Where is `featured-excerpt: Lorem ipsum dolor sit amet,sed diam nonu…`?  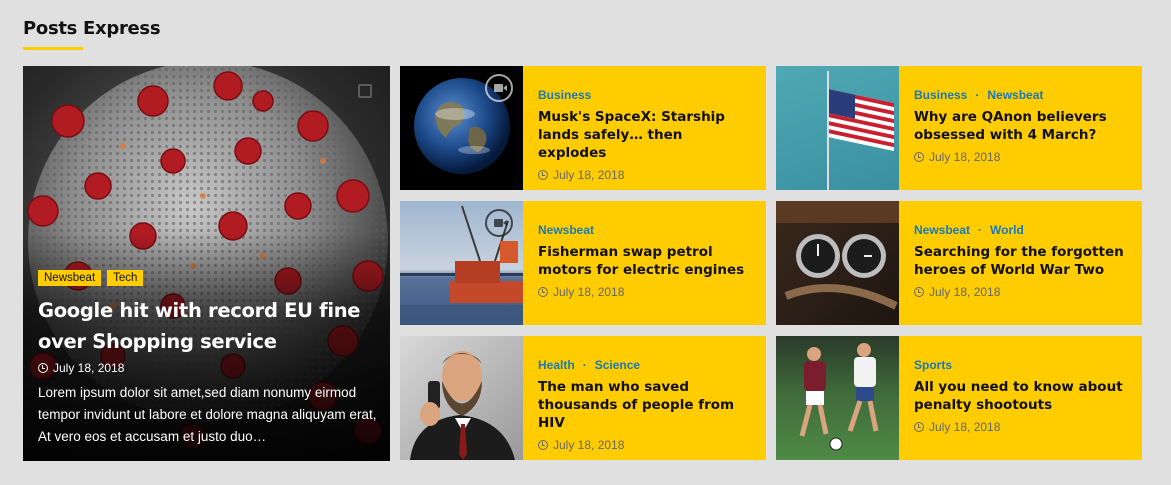 featured-excerpt: Lorem ipsum dolor sit amet,sed diam nonu… is located at coordinates (207, 414).